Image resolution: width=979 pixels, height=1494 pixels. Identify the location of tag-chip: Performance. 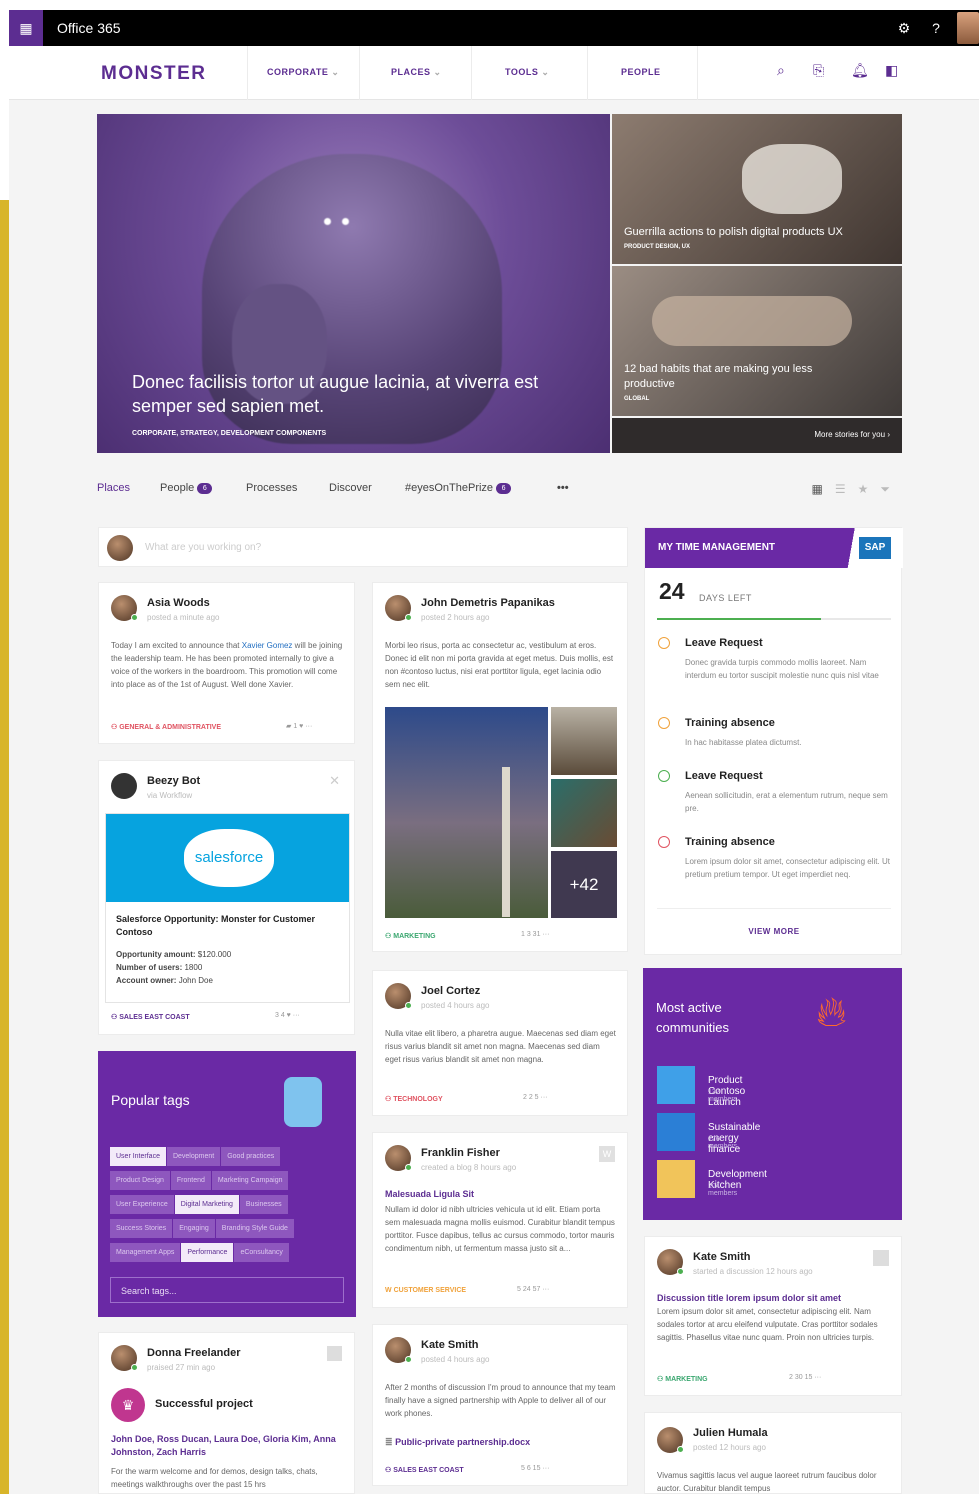
(207, 1252).